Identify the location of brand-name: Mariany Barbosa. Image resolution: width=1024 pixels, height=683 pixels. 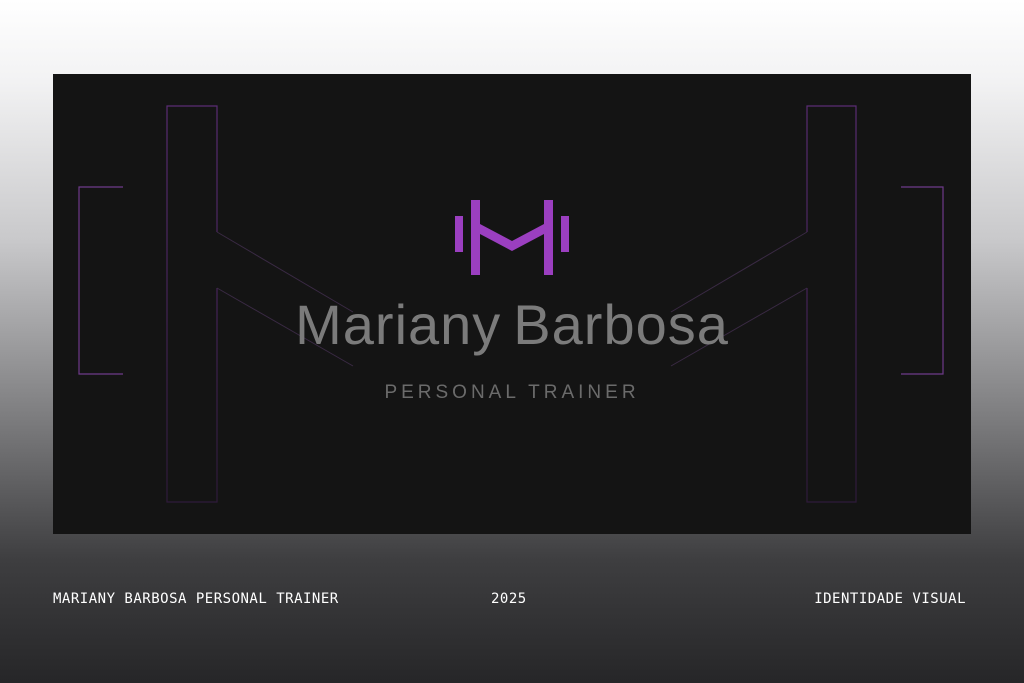
(512, 325).